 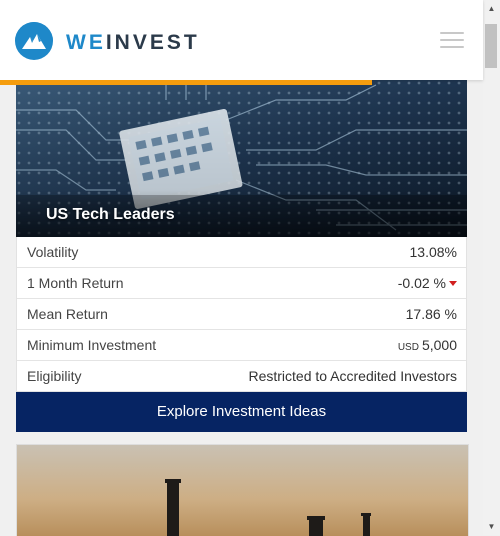 What do you see at coordinates (53, 252) in the screenshot?
I see `stat-label: Volatility` at bounding box center [53, 252].